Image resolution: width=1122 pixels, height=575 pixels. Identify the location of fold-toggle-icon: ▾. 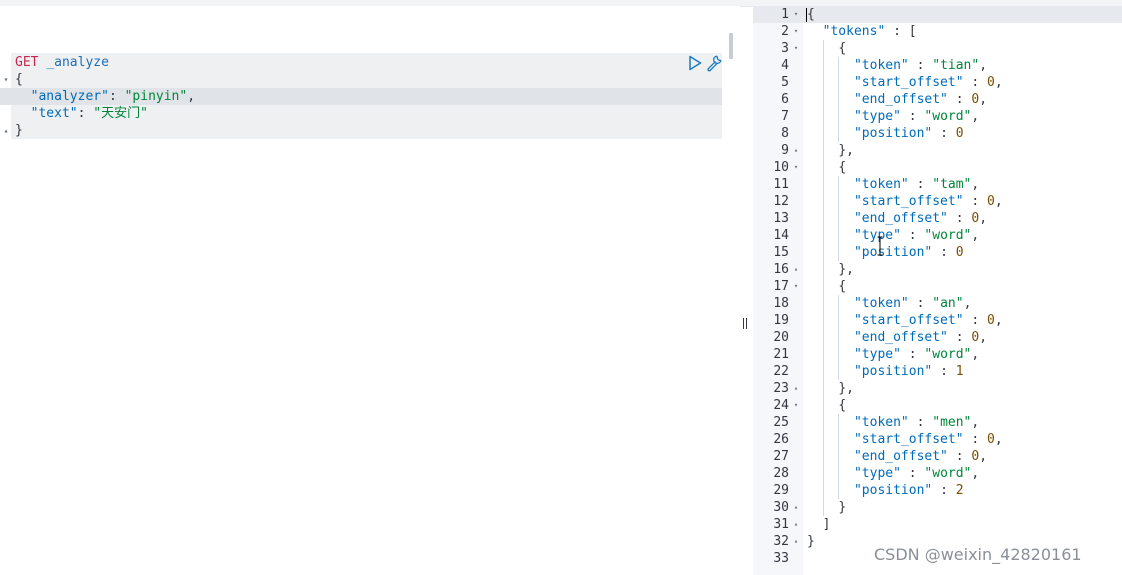
(6, 79).